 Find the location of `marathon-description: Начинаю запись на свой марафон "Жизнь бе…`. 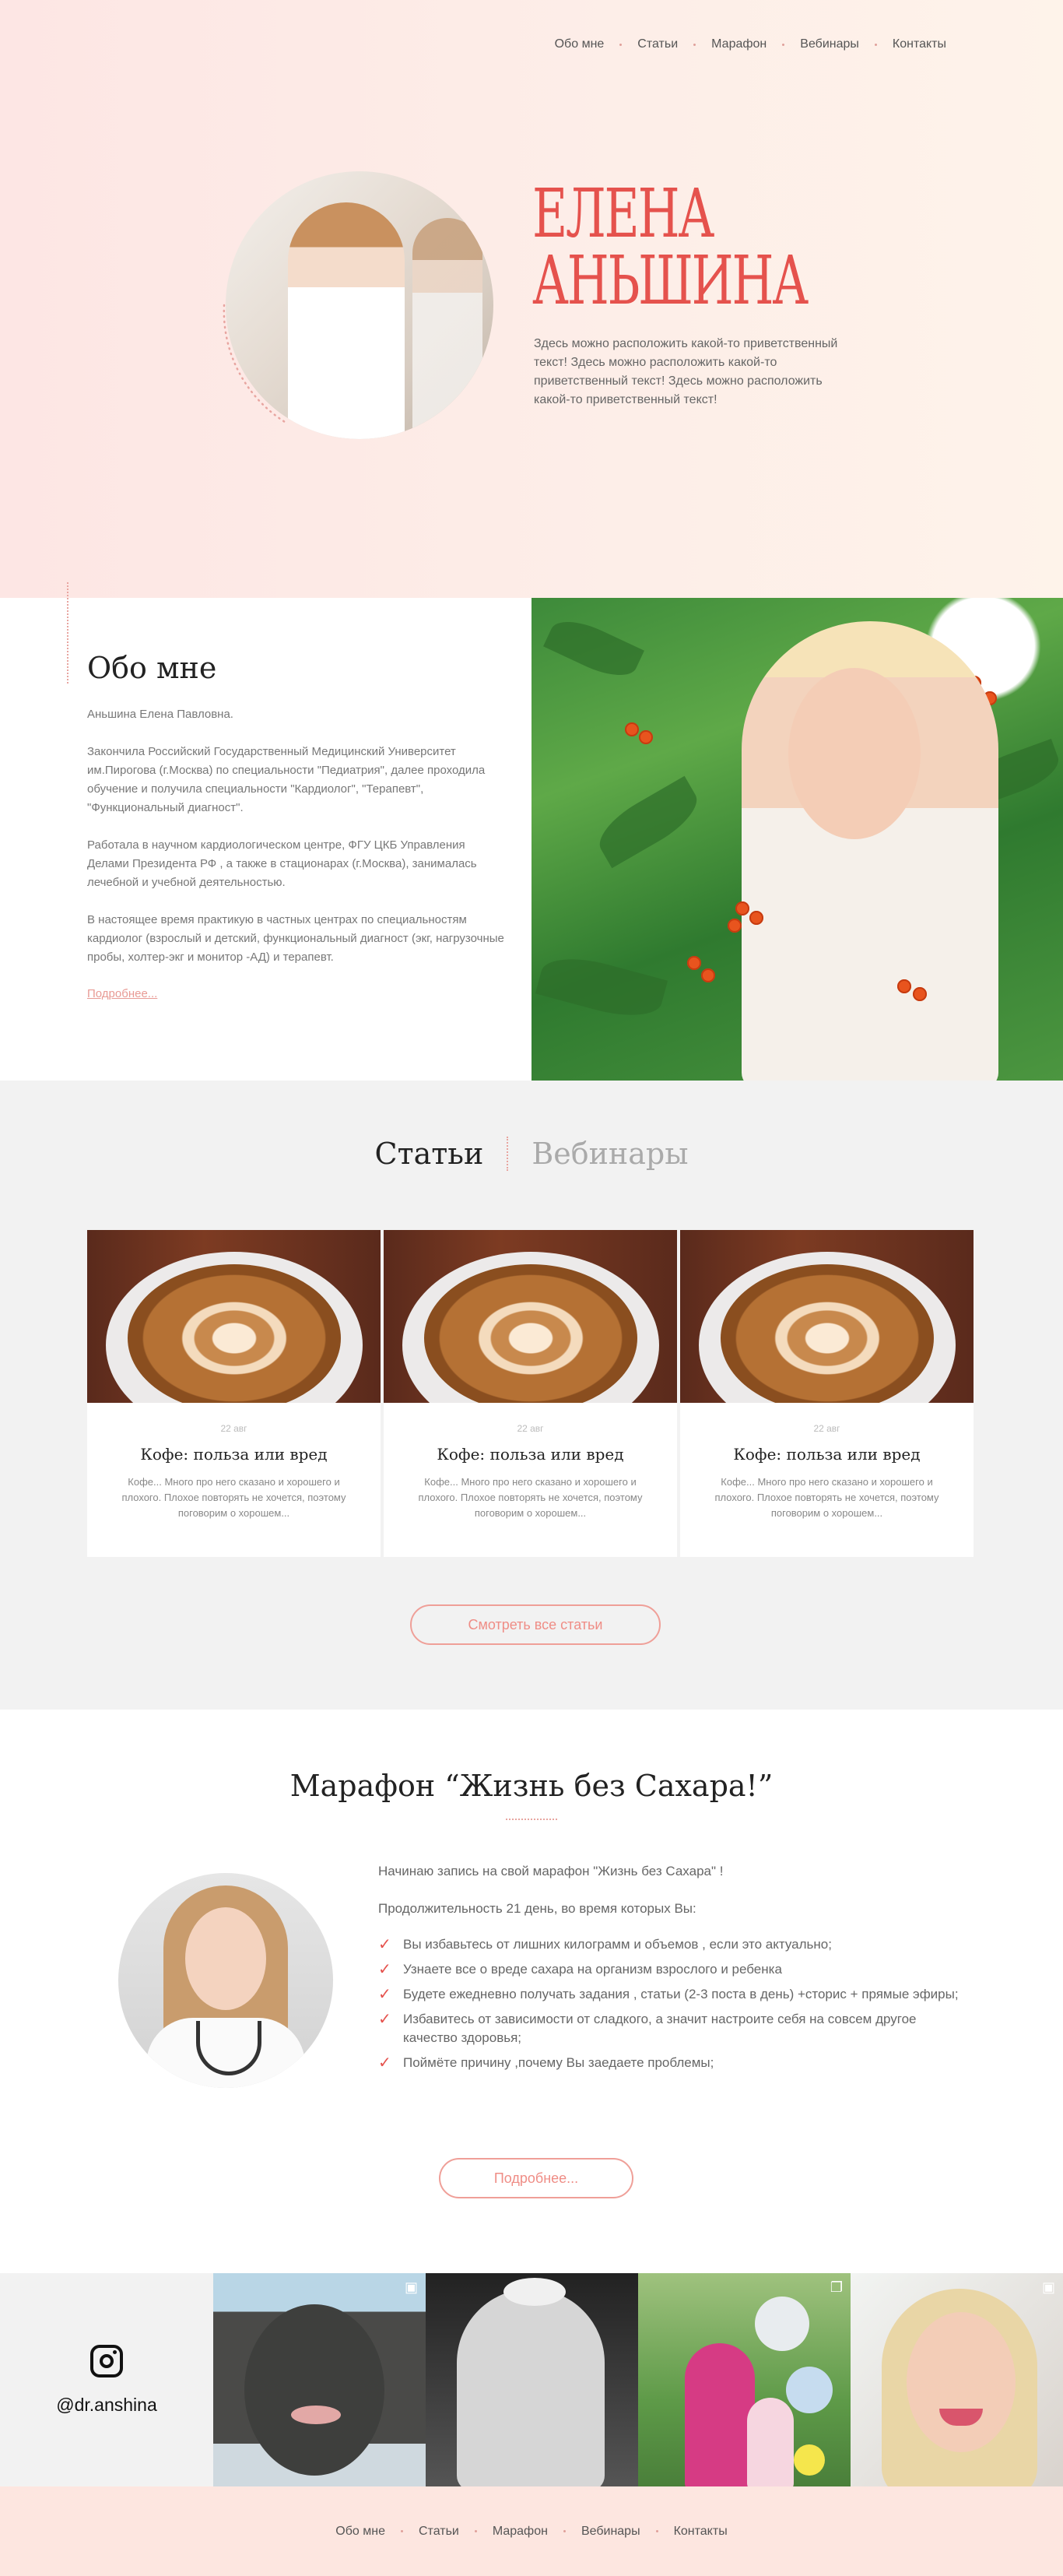

marathon-description: Начинаю запись на свой марафон "Жизнь бе… is located at coordinates (674, 1971).